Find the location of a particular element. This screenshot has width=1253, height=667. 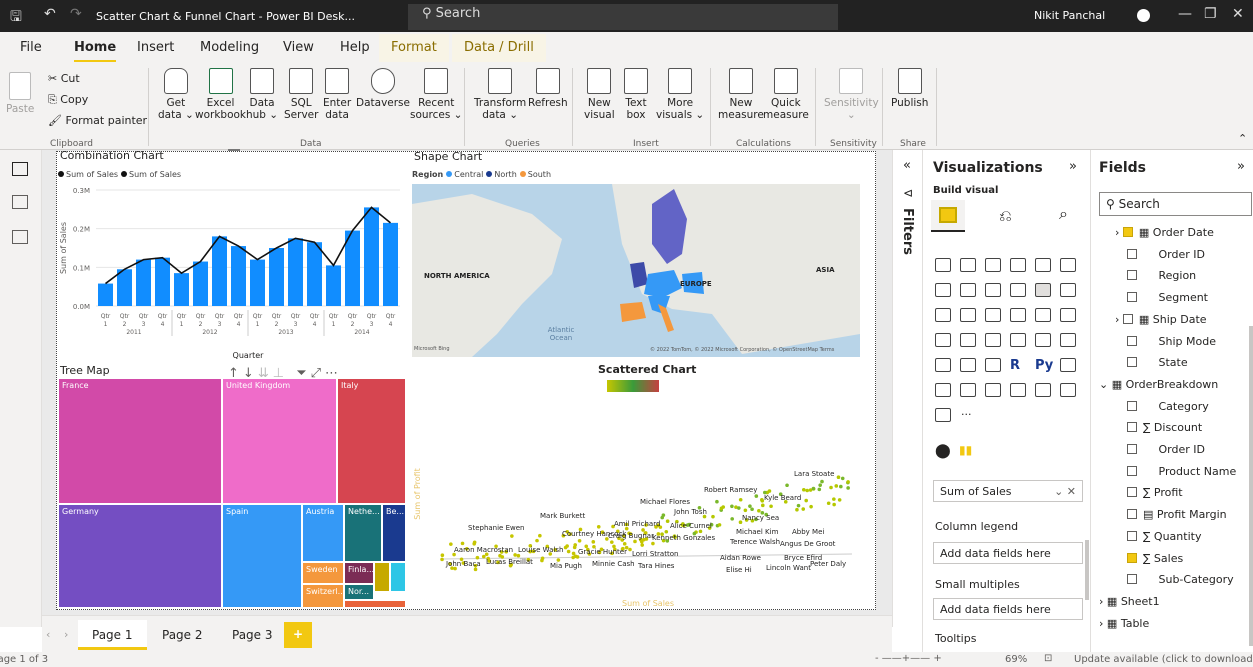

recent-sources-button: Recent sources ⌄ is located at coordinates (436, 94).